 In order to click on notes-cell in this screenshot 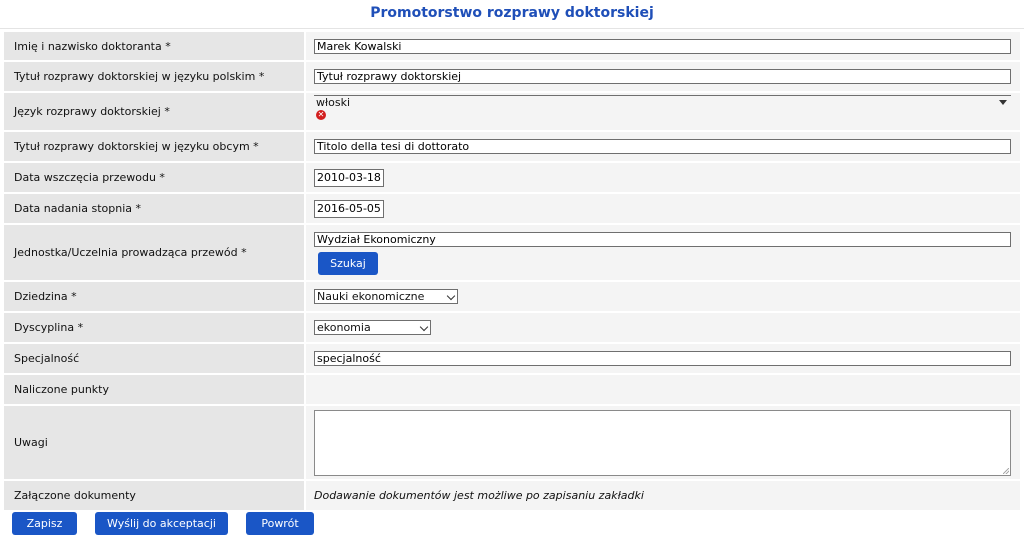, I will do `click(663, 442)`.